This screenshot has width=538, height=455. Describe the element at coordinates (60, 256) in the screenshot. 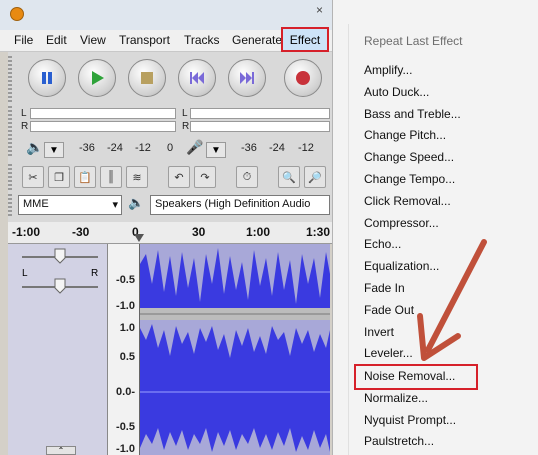

I see `gain-slider-thumb` at that location.